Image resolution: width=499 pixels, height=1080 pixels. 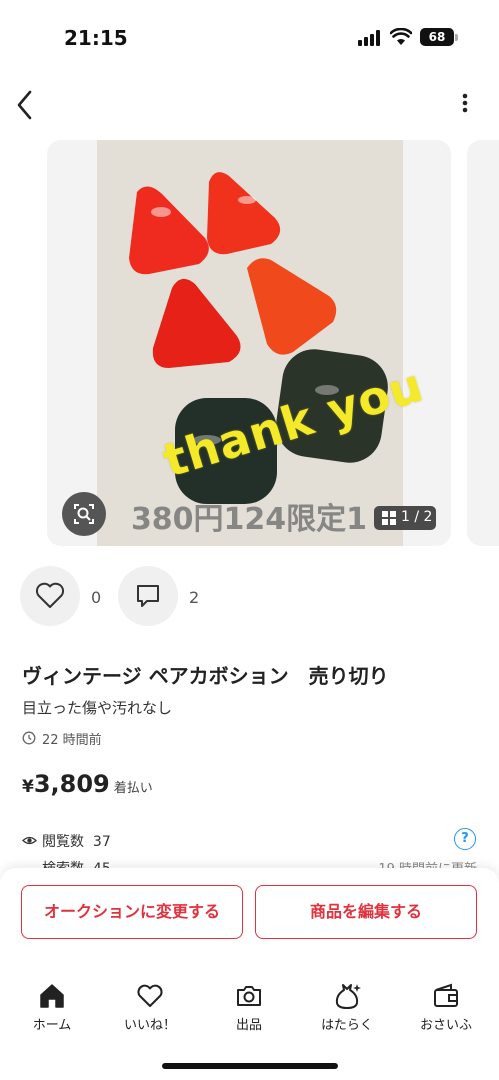 I want to click on likes-count: 0, so click(x=96, y=597).